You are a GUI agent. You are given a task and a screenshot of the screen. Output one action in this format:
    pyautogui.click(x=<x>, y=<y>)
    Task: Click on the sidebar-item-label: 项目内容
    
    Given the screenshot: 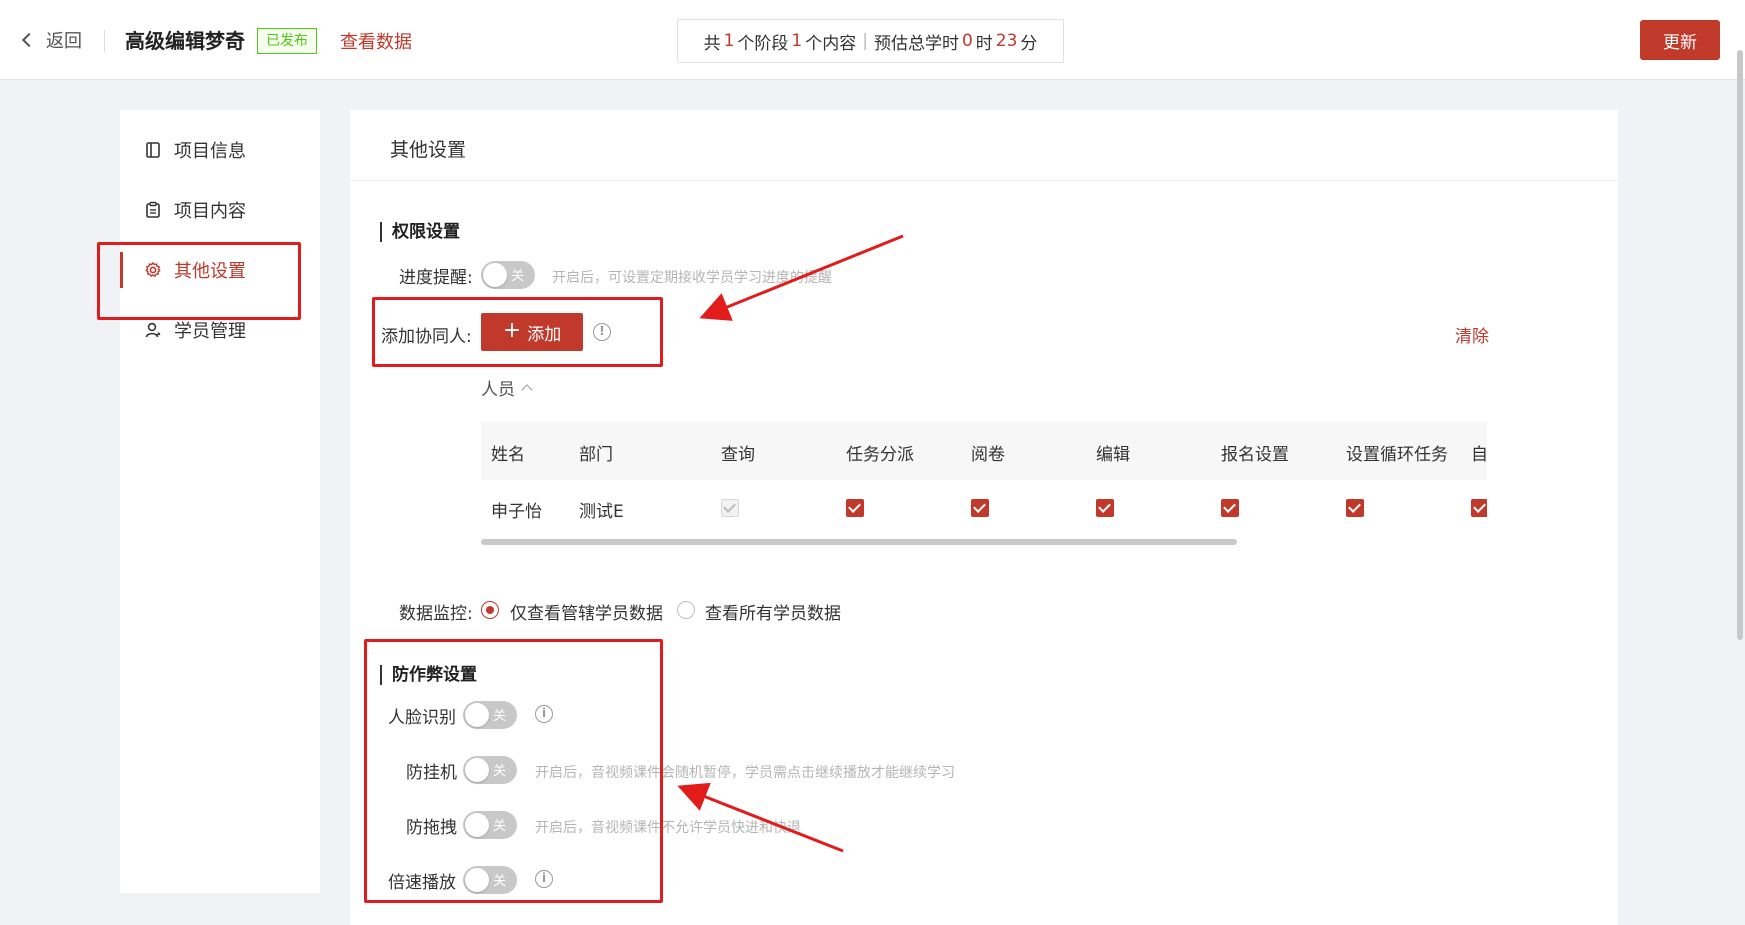 What is the action you would take?
    pyautogui.click(x=210, y=211)
    